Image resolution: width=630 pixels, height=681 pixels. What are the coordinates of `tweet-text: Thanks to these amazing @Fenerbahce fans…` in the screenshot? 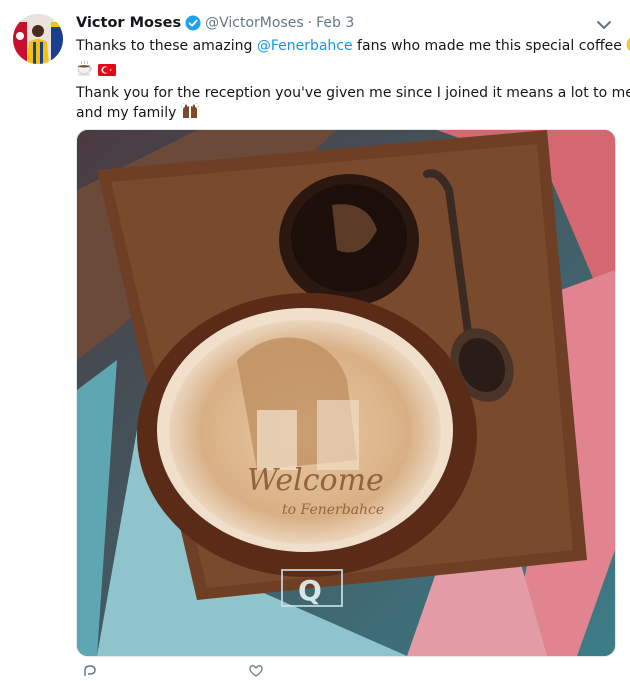 It's located at (353, 81).